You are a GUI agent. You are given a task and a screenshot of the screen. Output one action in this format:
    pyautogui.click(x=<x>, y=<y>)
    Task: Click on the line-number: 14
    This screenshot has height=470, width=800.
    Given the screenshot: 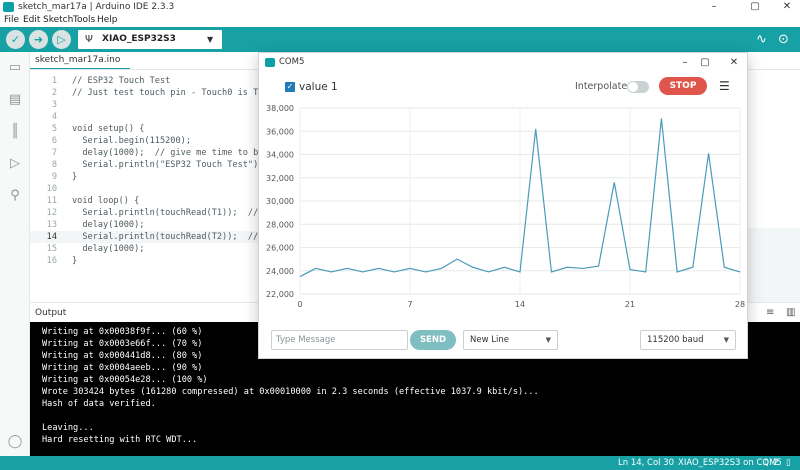 What is the action you would take?
    pyautogui.click(x=51, y=237)
    